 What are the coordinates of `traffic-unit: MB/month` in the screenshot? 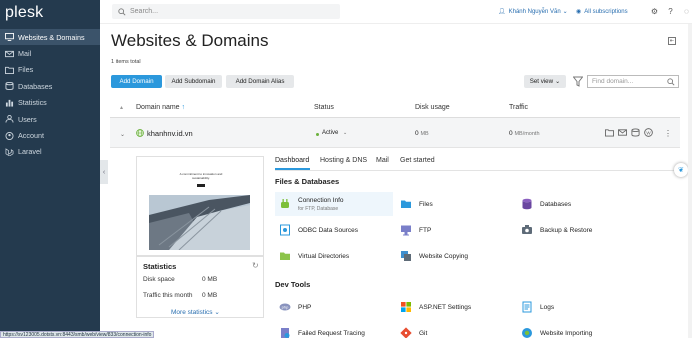 It's located at (527, 134).